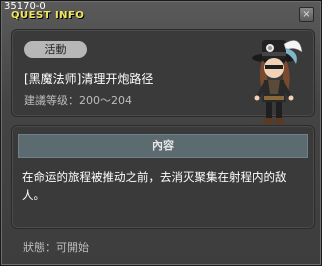 The height and width of the screenshot is (266, 322). What do you see at coordinates (163, 146) in the screenshot?
I see `details-section-header: 內容` at bounding box center [163, 146].